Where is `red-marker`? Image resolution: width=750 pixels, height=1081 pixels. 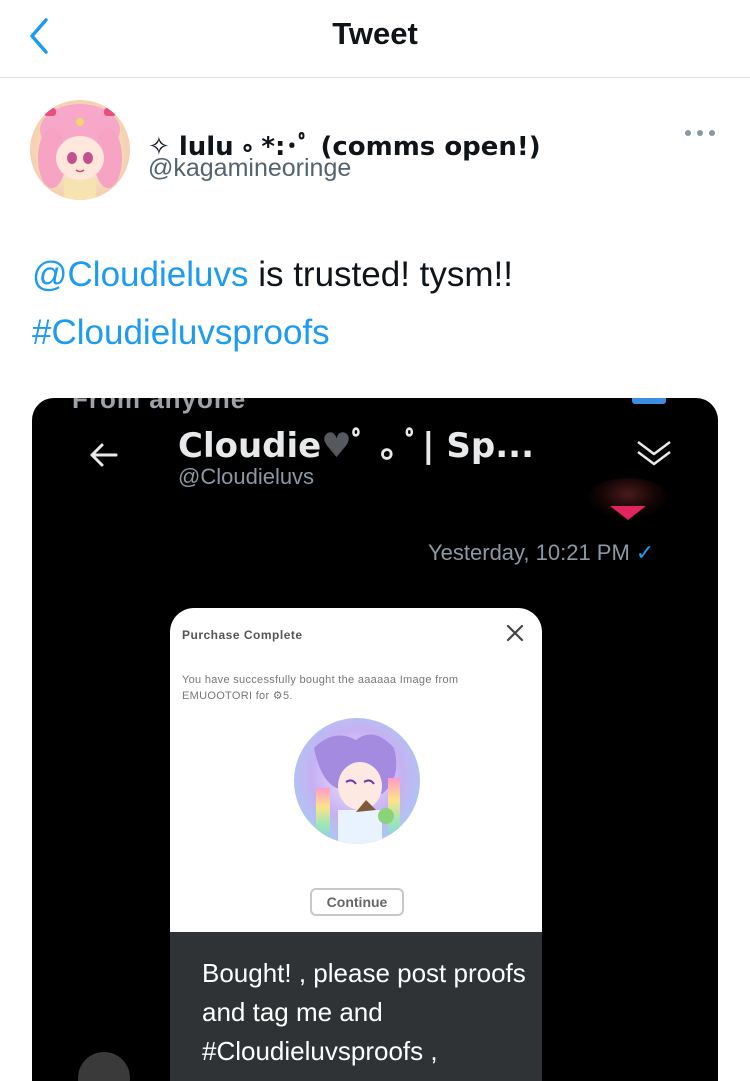 red-marker is located at coordinates (628, 513).